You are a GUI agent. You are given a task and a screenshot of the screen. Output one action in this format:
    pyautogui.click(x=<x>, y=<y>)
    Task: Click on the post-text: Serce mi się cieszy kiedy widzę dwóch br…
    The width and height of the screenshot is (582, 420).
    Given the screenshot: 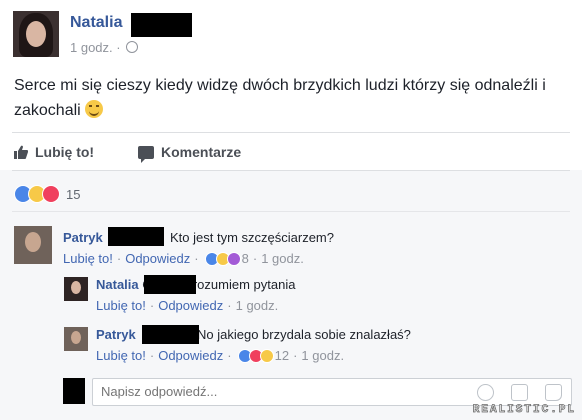 What is the action you would take?
    pyautogui.click(x=280, y=98)
    